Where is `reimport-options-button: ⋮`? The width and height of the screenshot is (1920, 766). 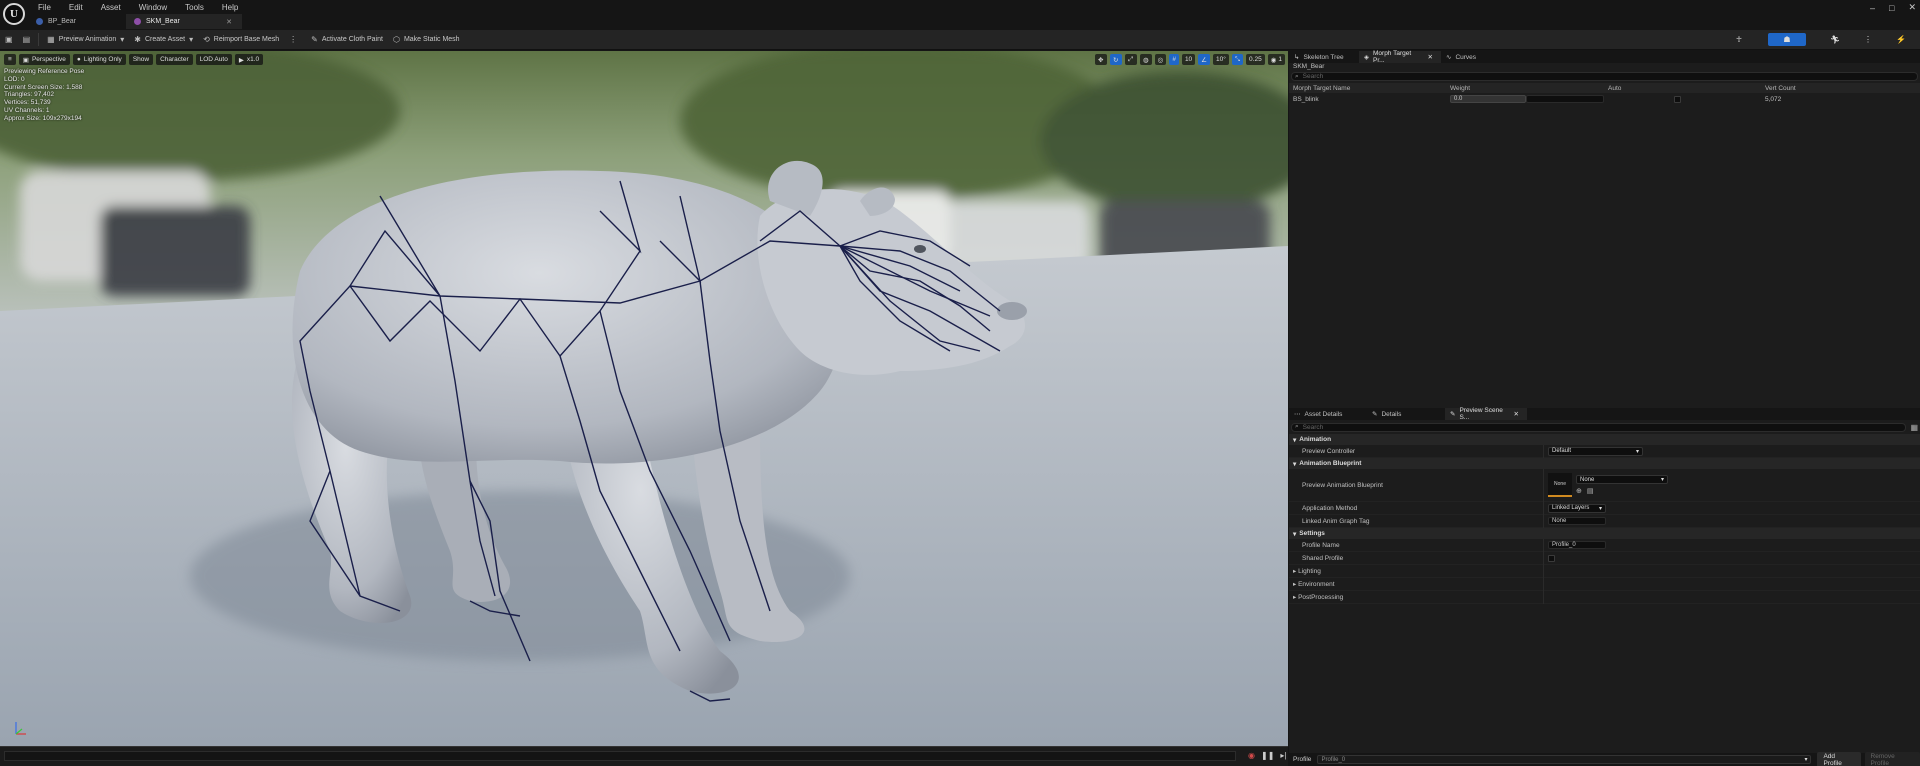 reimport-options-button: ⋮ is located at coordinates (293, 40).